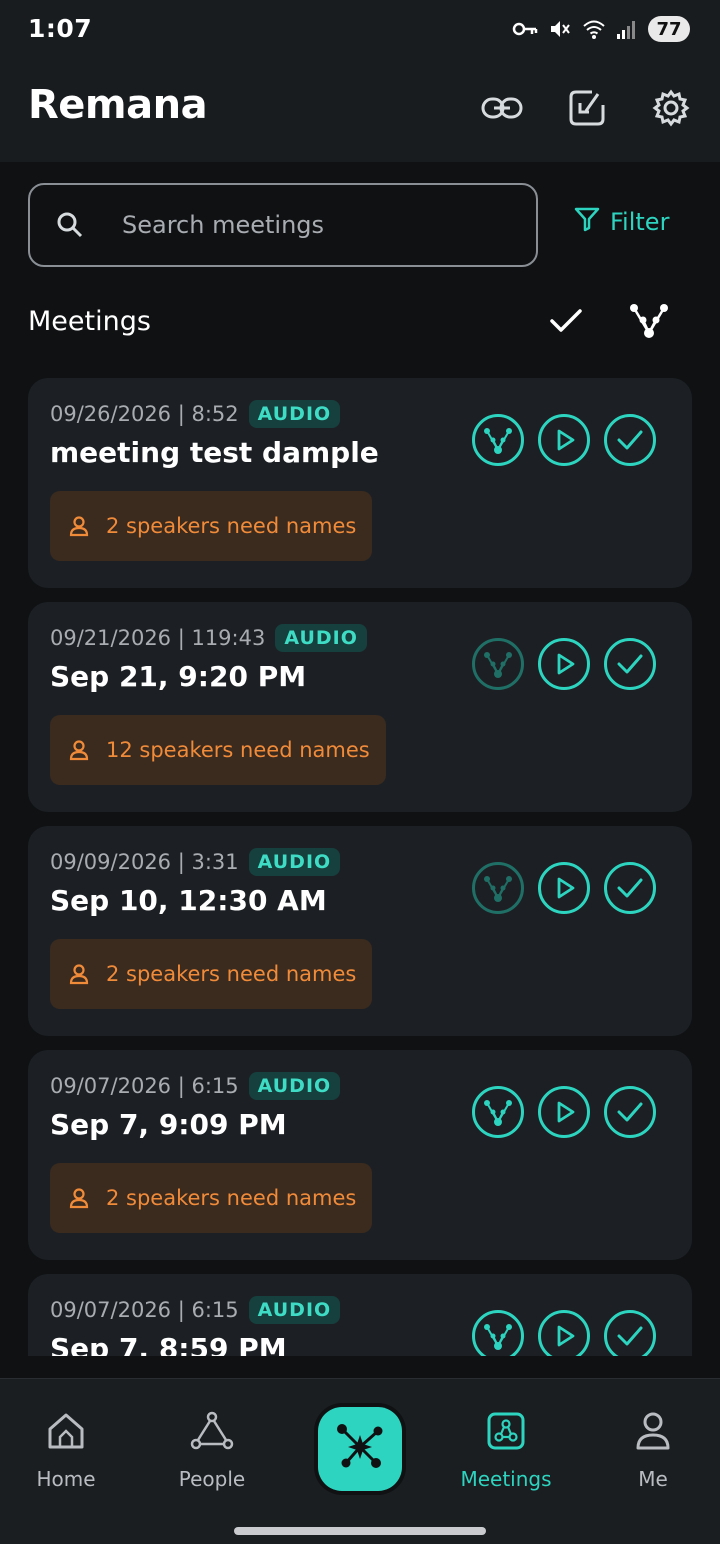  What do you see at coordinates (360, 31) in the screenshot?
I see `status-bar: 1:07 77` at bounding box center [360, 31].